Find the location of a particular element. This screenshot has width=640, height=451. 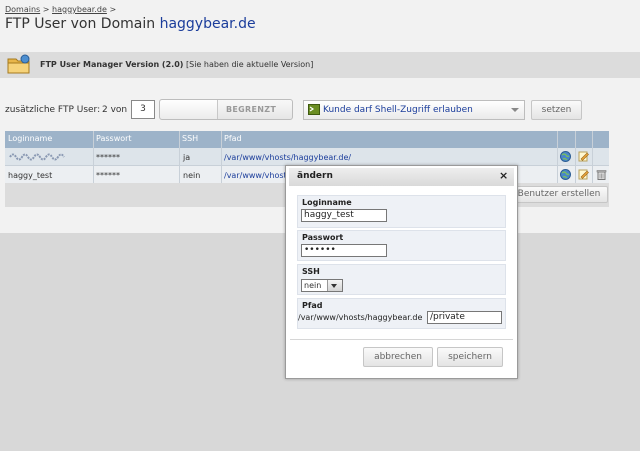

trash-icon is located at coordinates (601, 174).